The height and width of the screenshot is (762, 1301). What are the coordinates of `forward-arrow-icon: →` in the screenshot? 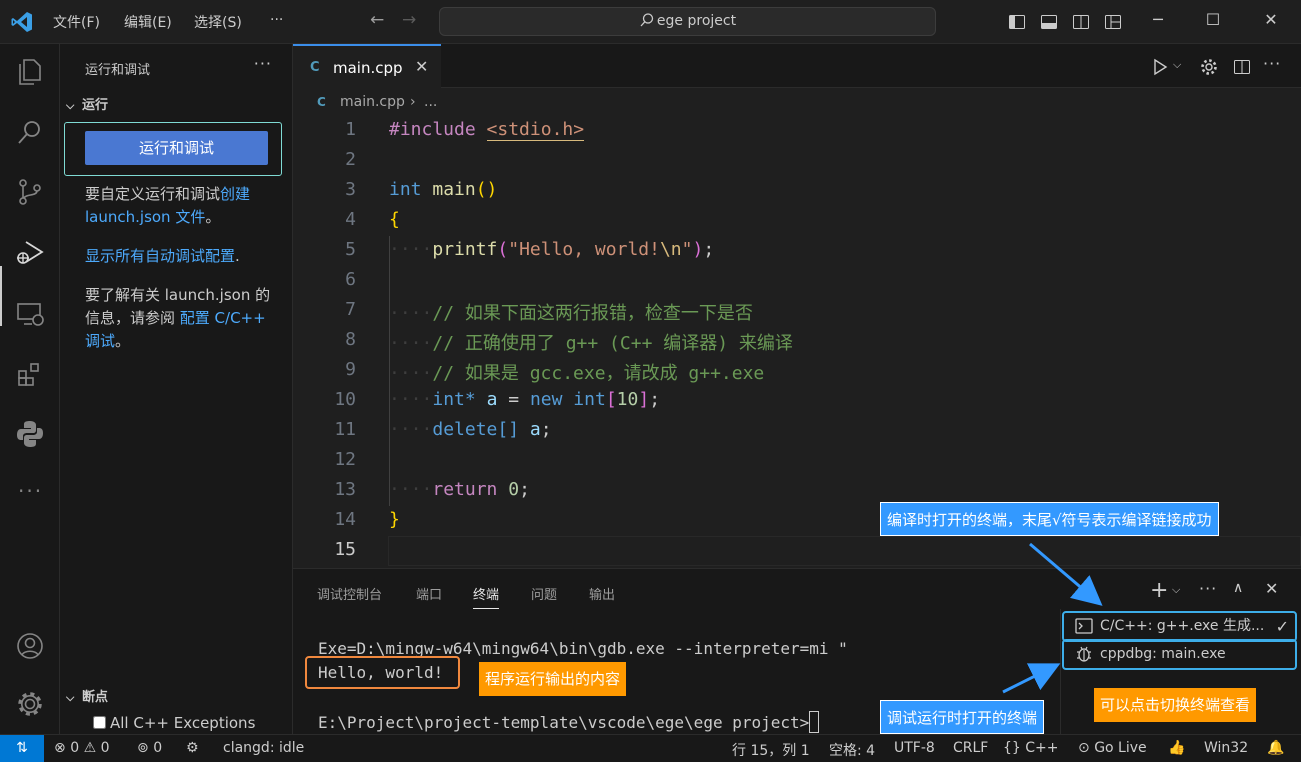 It's located at (409, 20).